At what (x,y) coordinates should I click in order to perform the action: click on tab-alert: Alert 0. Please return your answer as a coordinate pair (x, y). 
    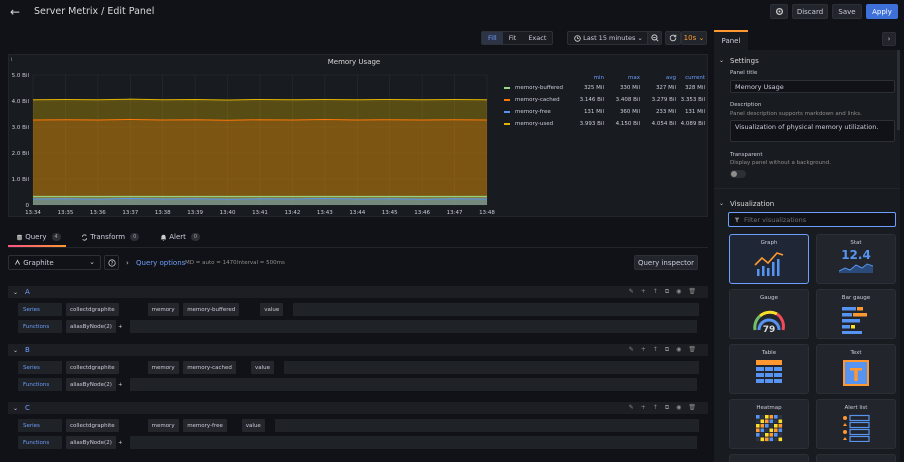
    Looking at the image, I should click on (180, 237).